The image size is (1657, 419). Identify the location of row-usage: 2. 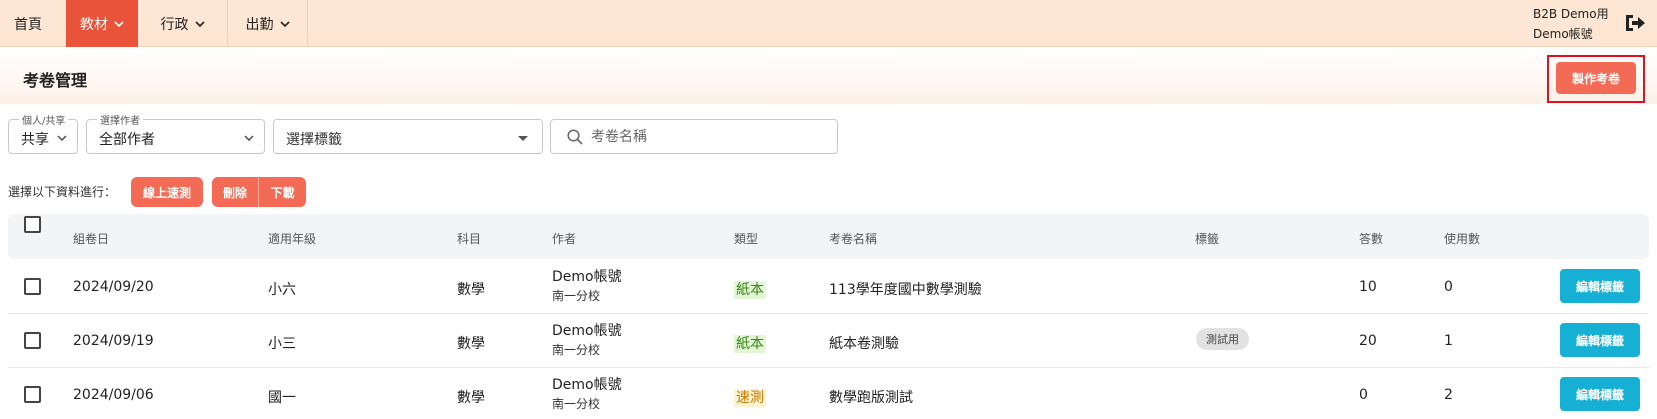
(1448, 395).